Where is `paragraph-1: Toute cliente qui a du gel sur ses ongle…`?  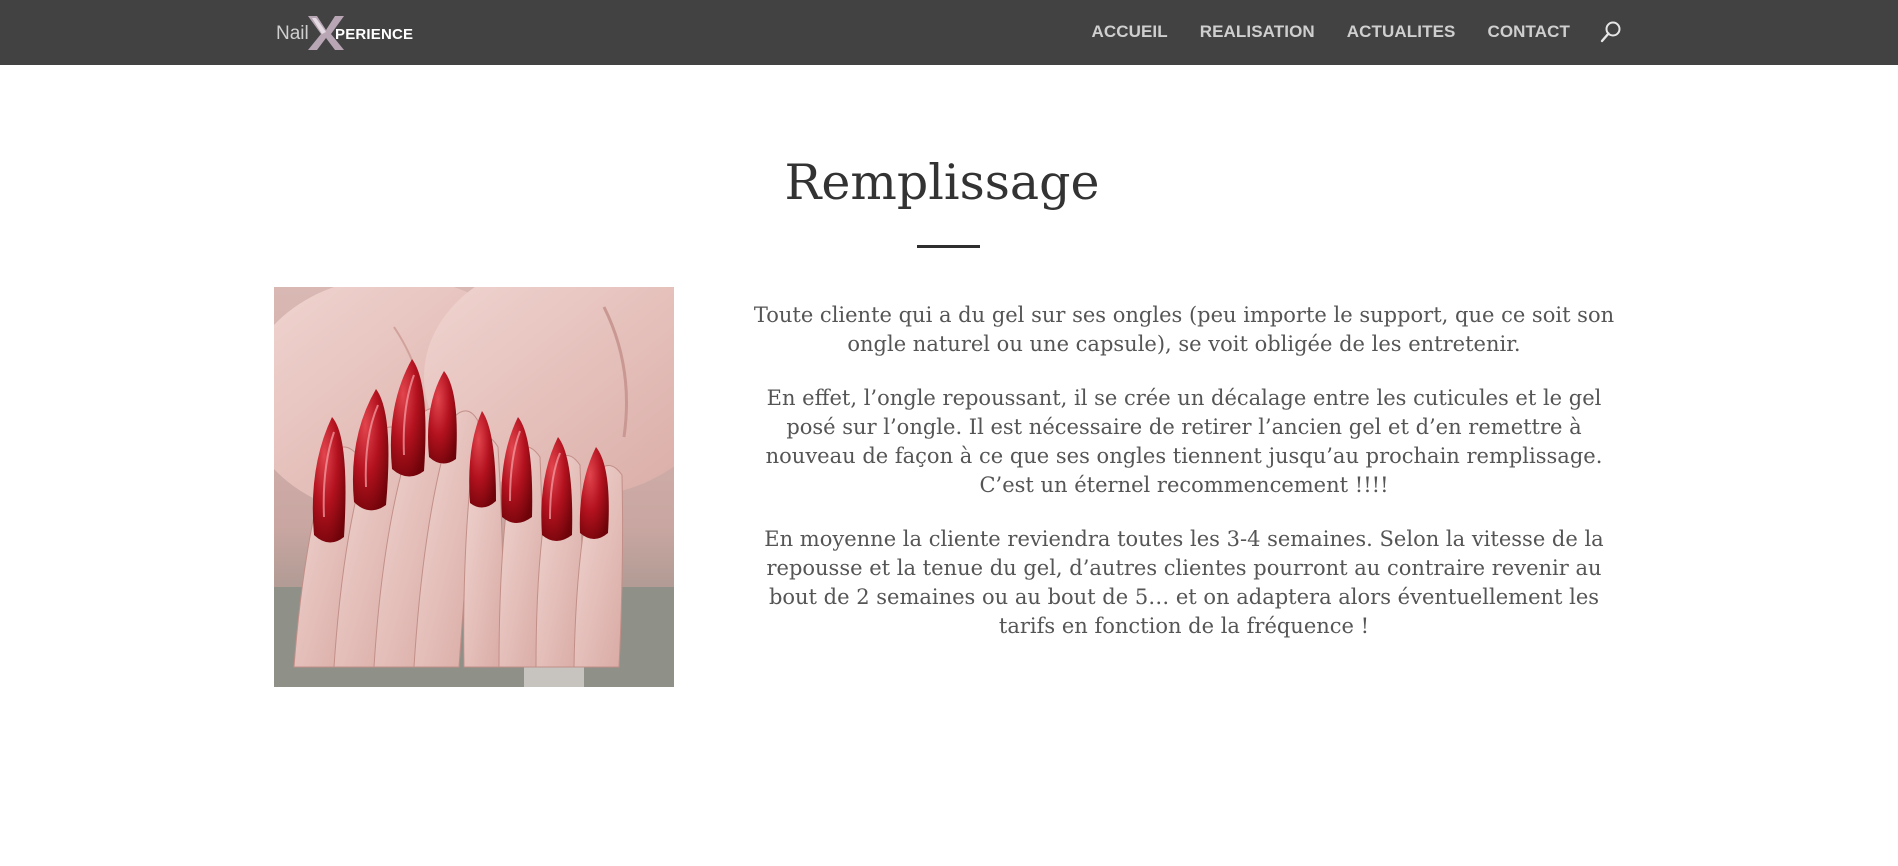
paragraph-1: Toute cliente qui a du gel sur ses ongle… is located at coordinates (1184, 329).